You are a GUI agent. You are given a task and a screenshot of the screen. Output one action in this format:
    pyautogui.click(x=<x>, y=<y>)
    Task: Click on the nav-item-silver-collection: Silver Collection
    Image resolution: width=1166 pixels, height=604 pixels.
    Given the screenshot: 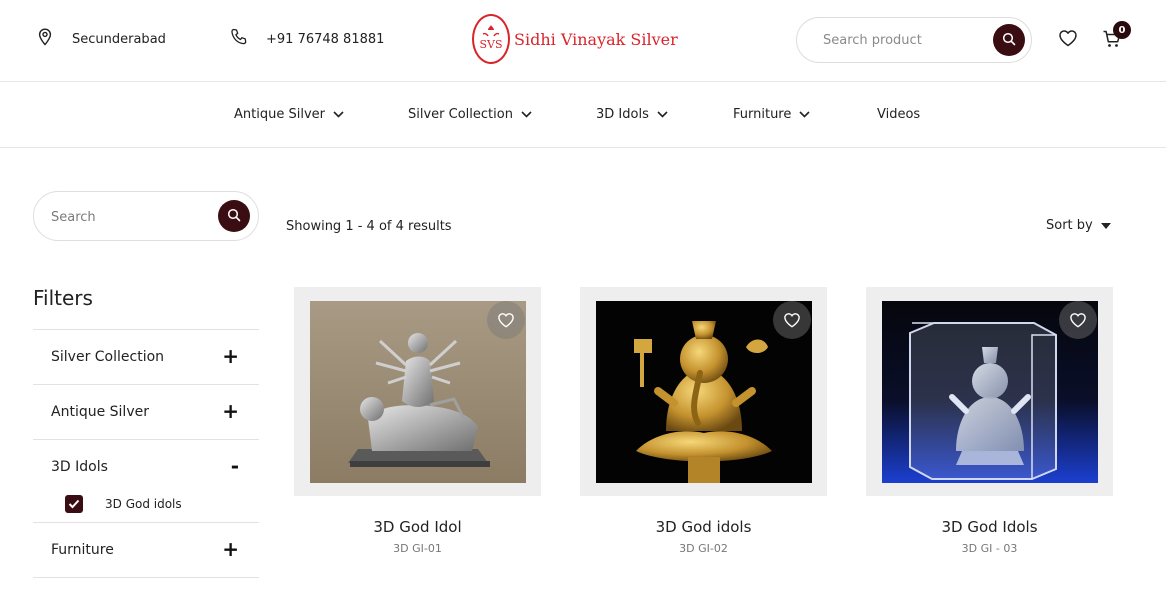 What is the action you would take?
    pyautogui.click(x=470, y=114)
    